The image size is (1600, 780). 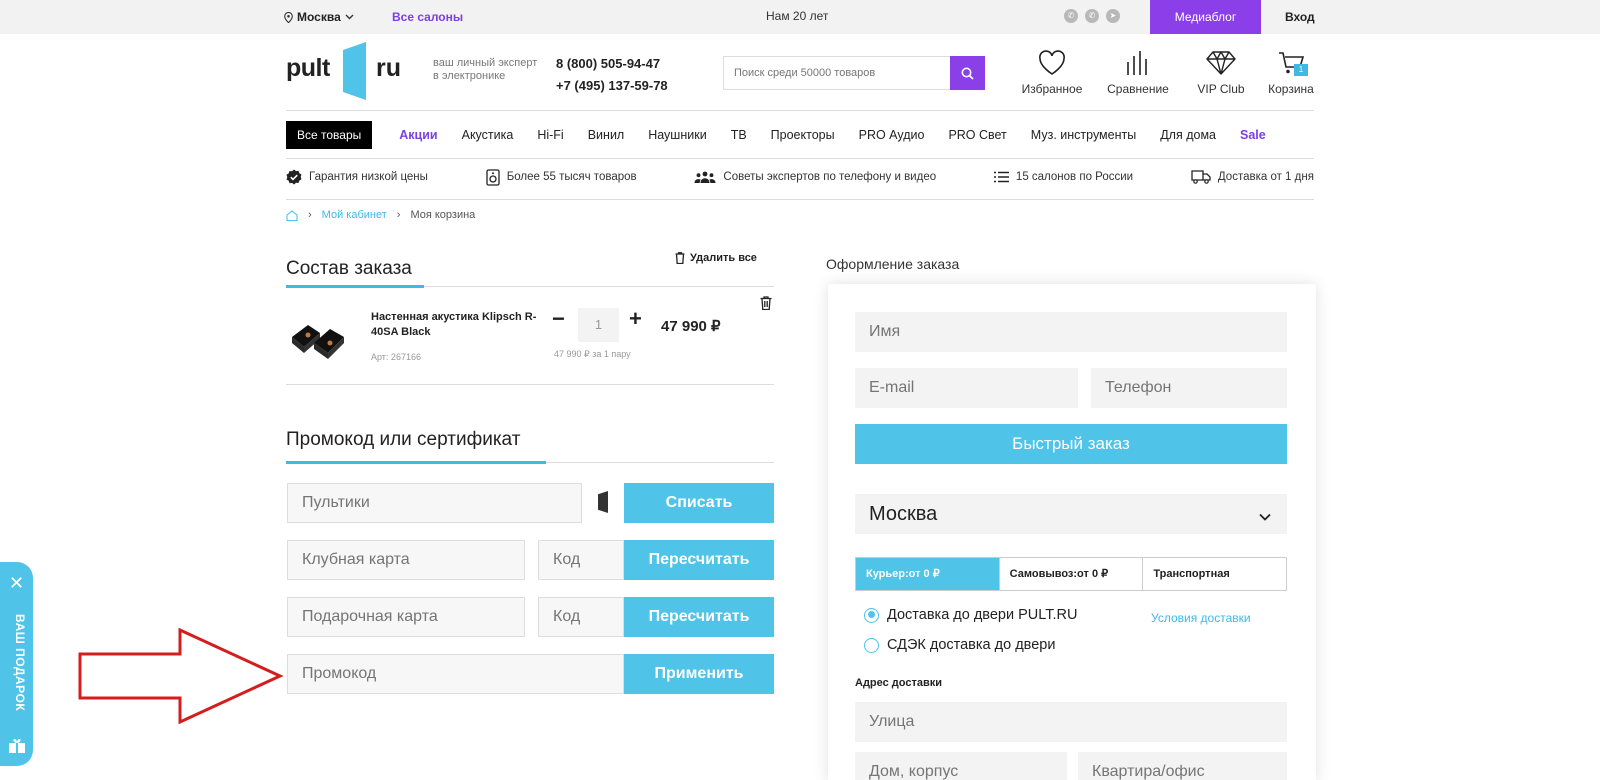 I want to click on nav-item-pro-light: PRO Свет, so click(x=977, y=135).